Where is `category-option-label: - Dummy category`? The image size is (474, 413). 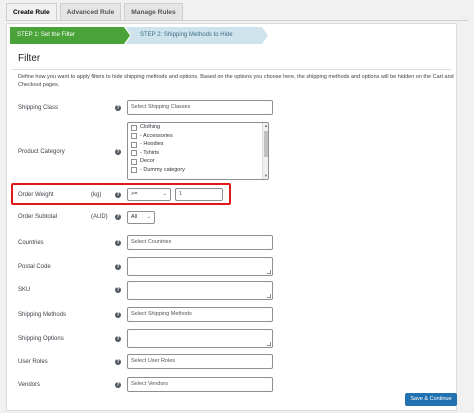
category-option-label: - Dummy category is located at coordinates (162, 169).